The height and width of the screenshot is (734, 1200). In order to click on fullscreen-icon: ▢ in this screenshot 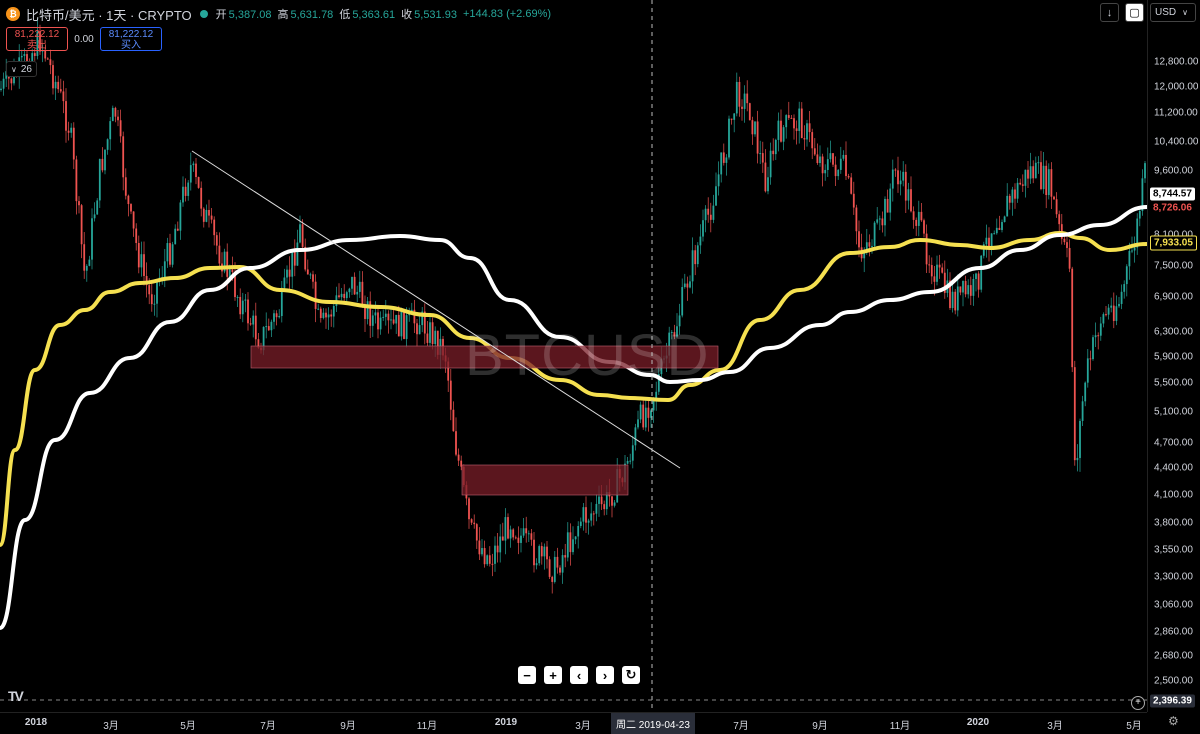, I will do `click(1134, 12)`.